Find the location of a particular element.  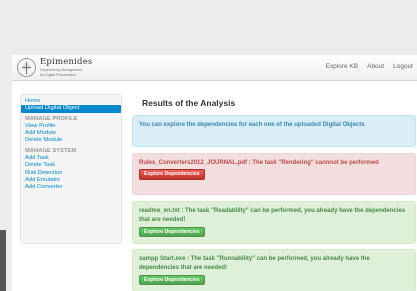

sidebar-item-upload-digital-object: Upload Digital Object is located at coordinates (71, 109).